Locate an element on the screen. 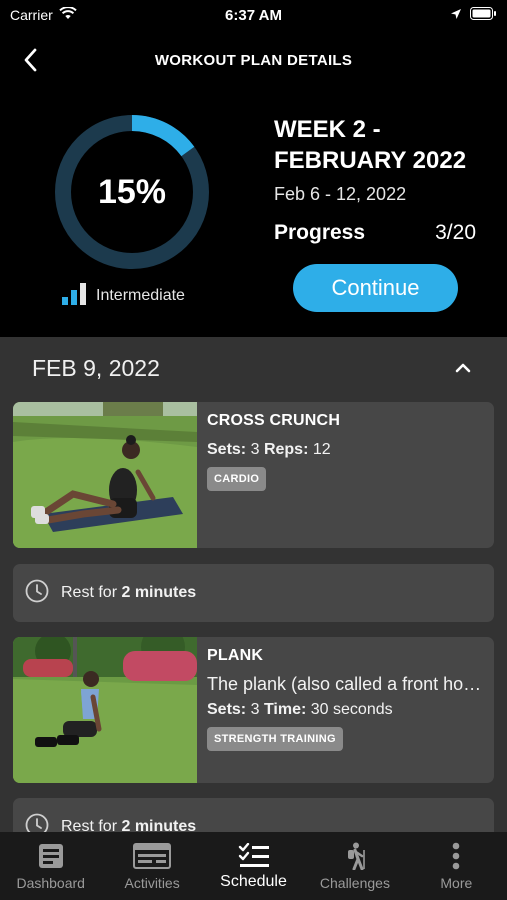  reps-label: Reps: is located at coordinates (286, 449).